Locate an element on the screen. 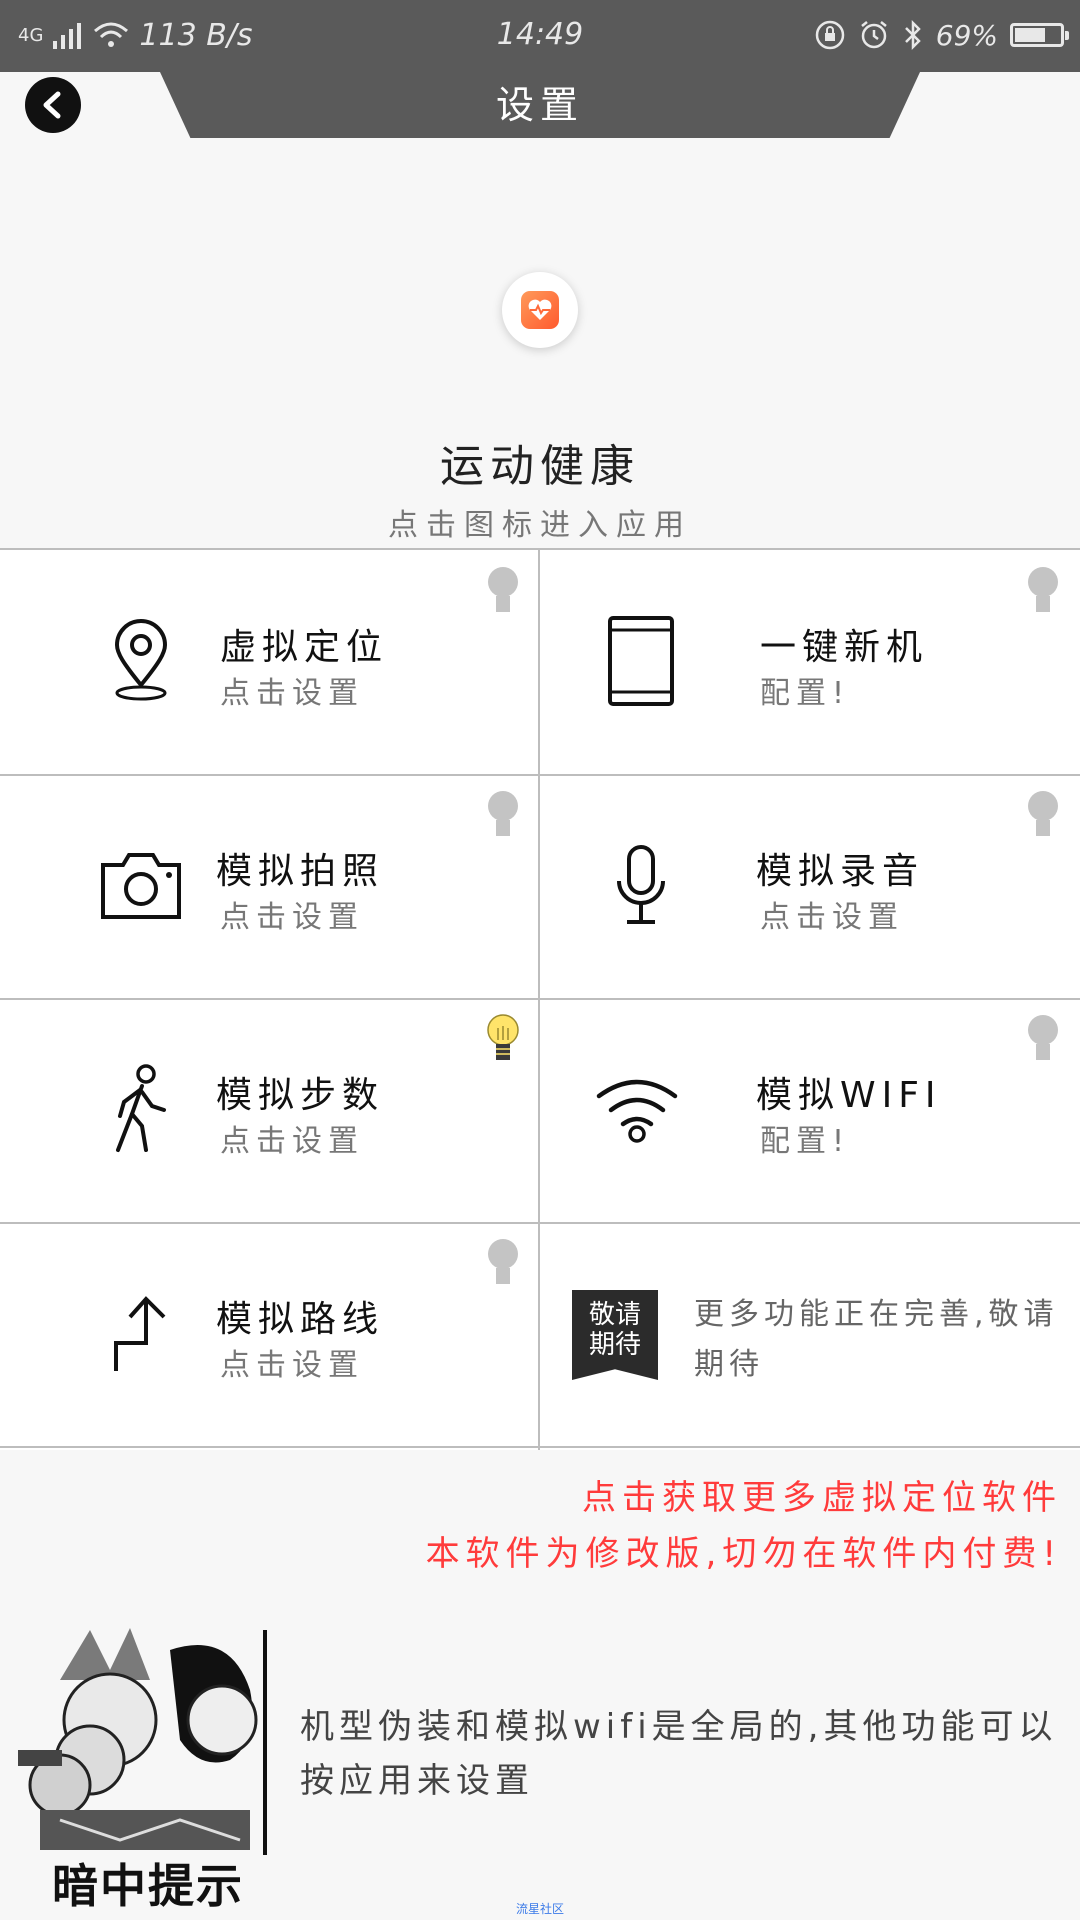 The height and width of the screenshot is (1920, 1080). feature-fake-wifi: 模拟WIFI 配置! is located at coordinates (809, 1110).